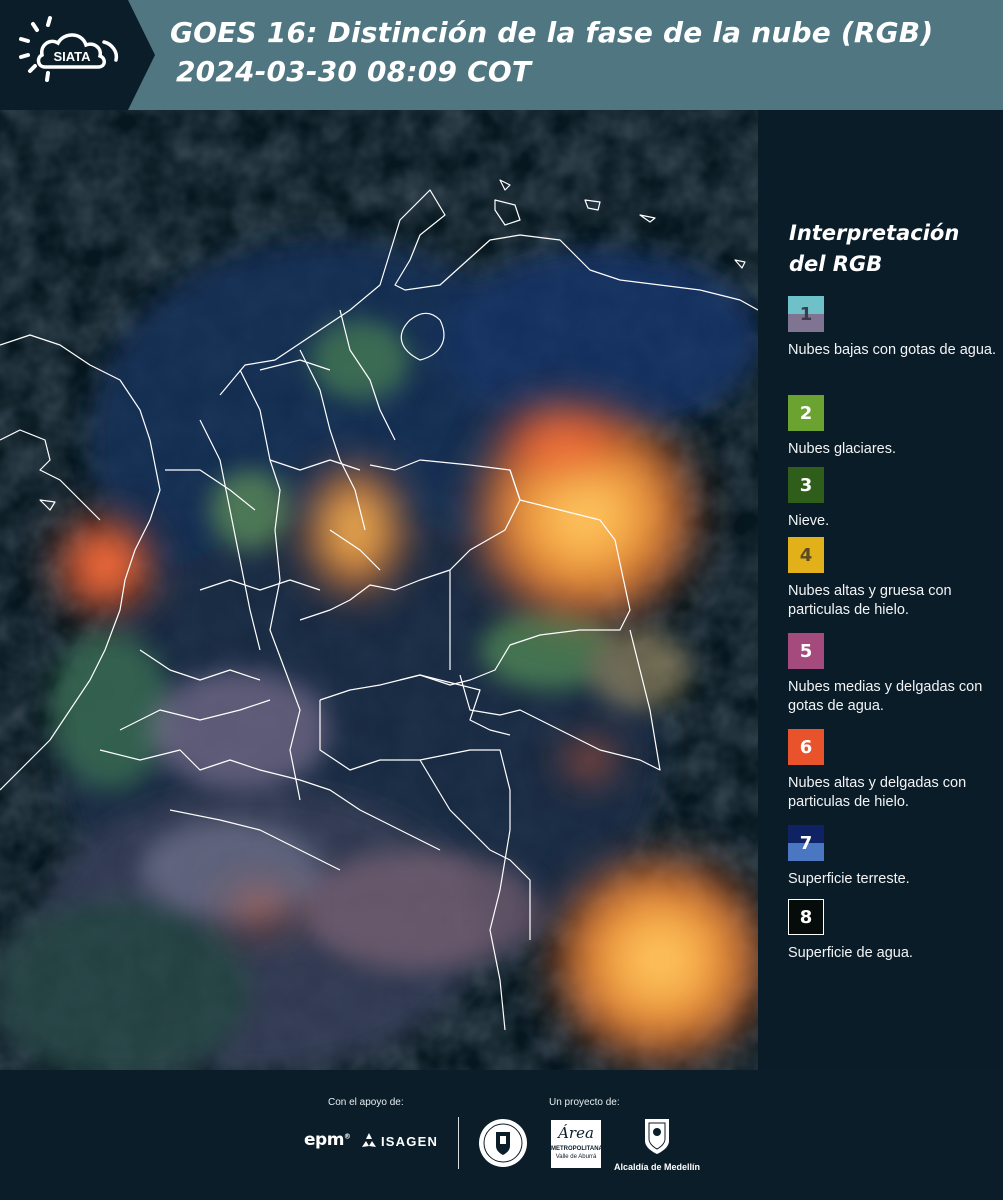 The width and height of the screenshot is (1003, 1200). Describe the element at coordinates (874, 233) in the screenshot. I see `legend-title-line1: Interpretación` at that location.